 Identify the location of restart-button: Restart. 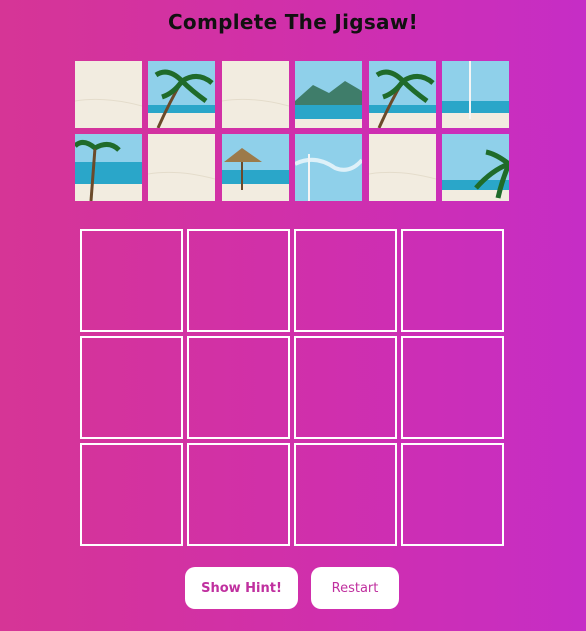
(355, 588).